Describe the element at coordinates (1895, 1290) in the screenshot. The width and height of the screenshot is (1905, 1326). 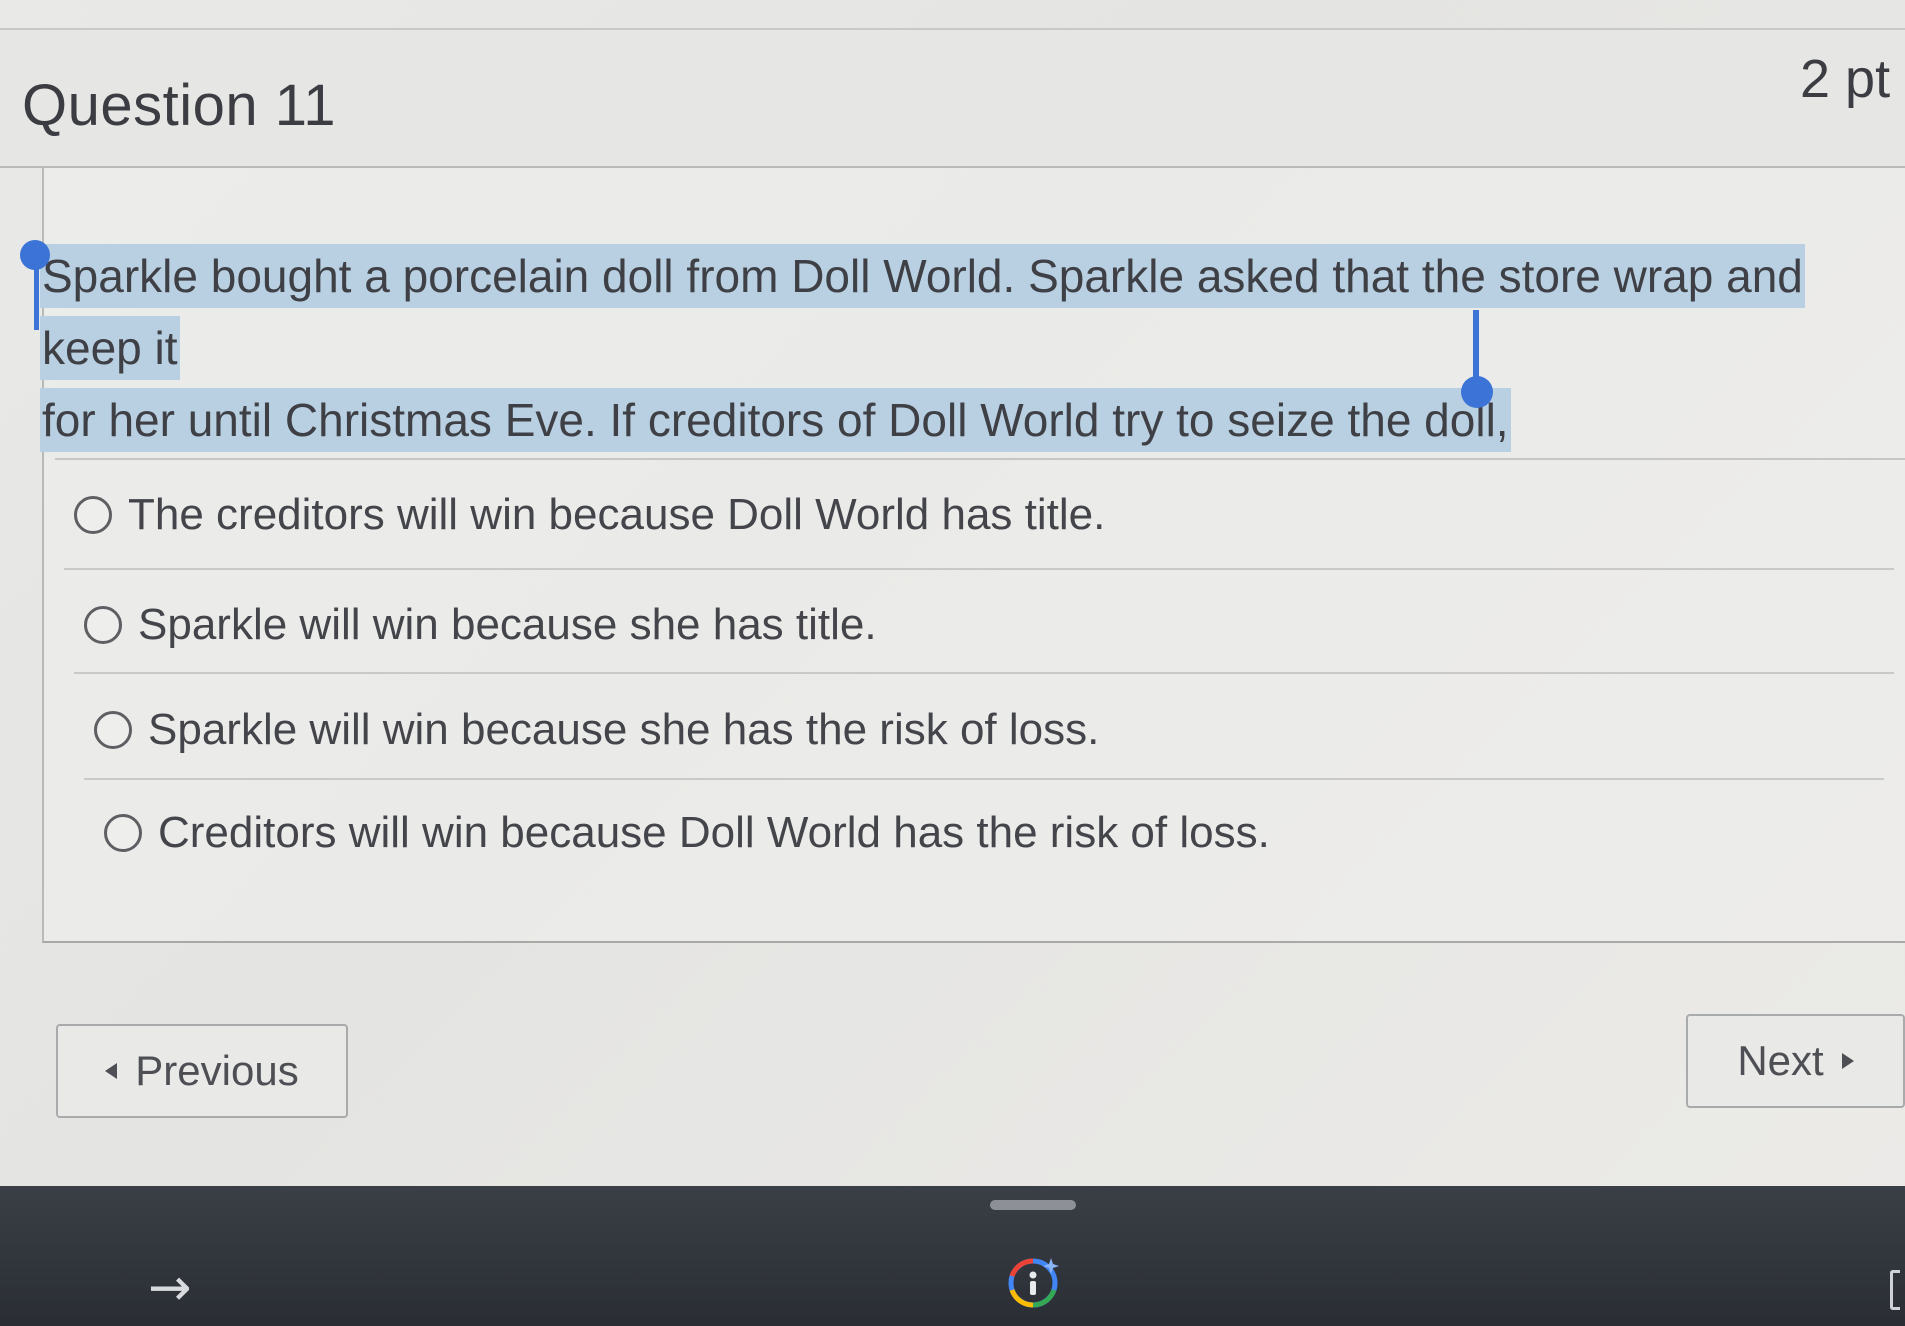
I see `window-edge-icon` at that location.